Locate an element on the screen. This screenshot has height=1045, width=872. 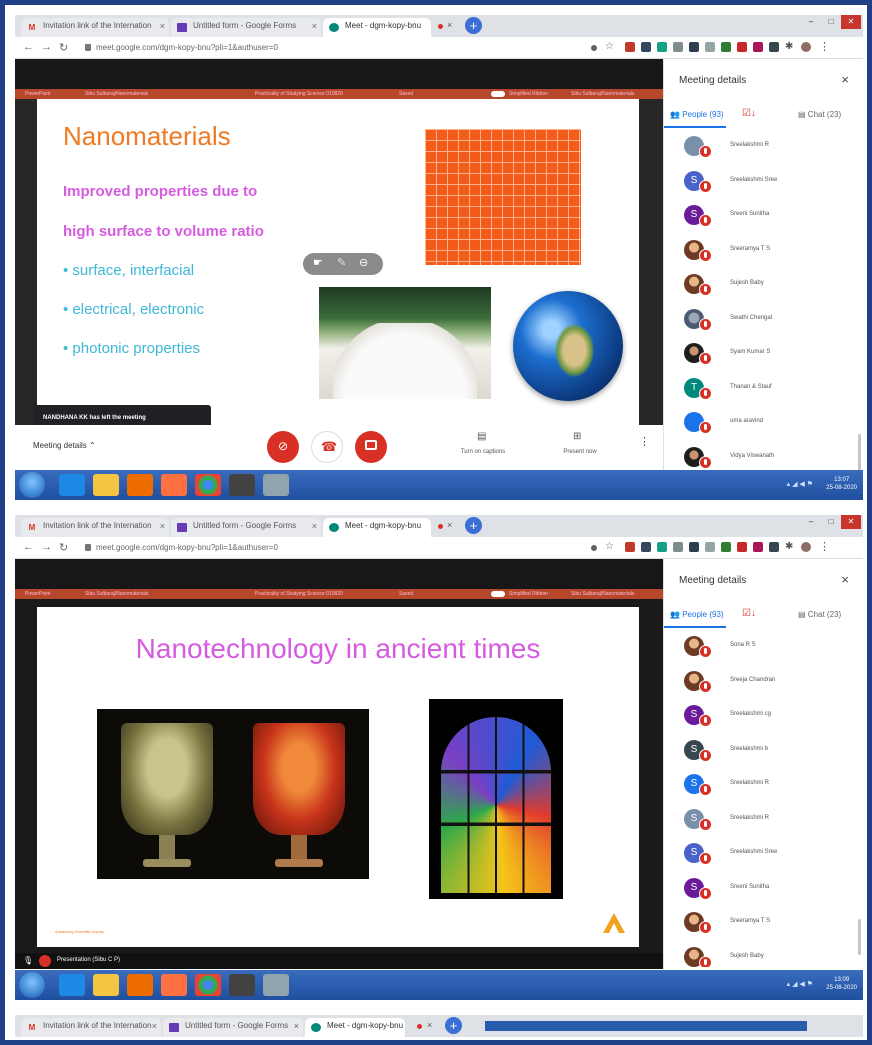
participant-row: S Sreelakshmi Sree is located at coordinates (758, 855).